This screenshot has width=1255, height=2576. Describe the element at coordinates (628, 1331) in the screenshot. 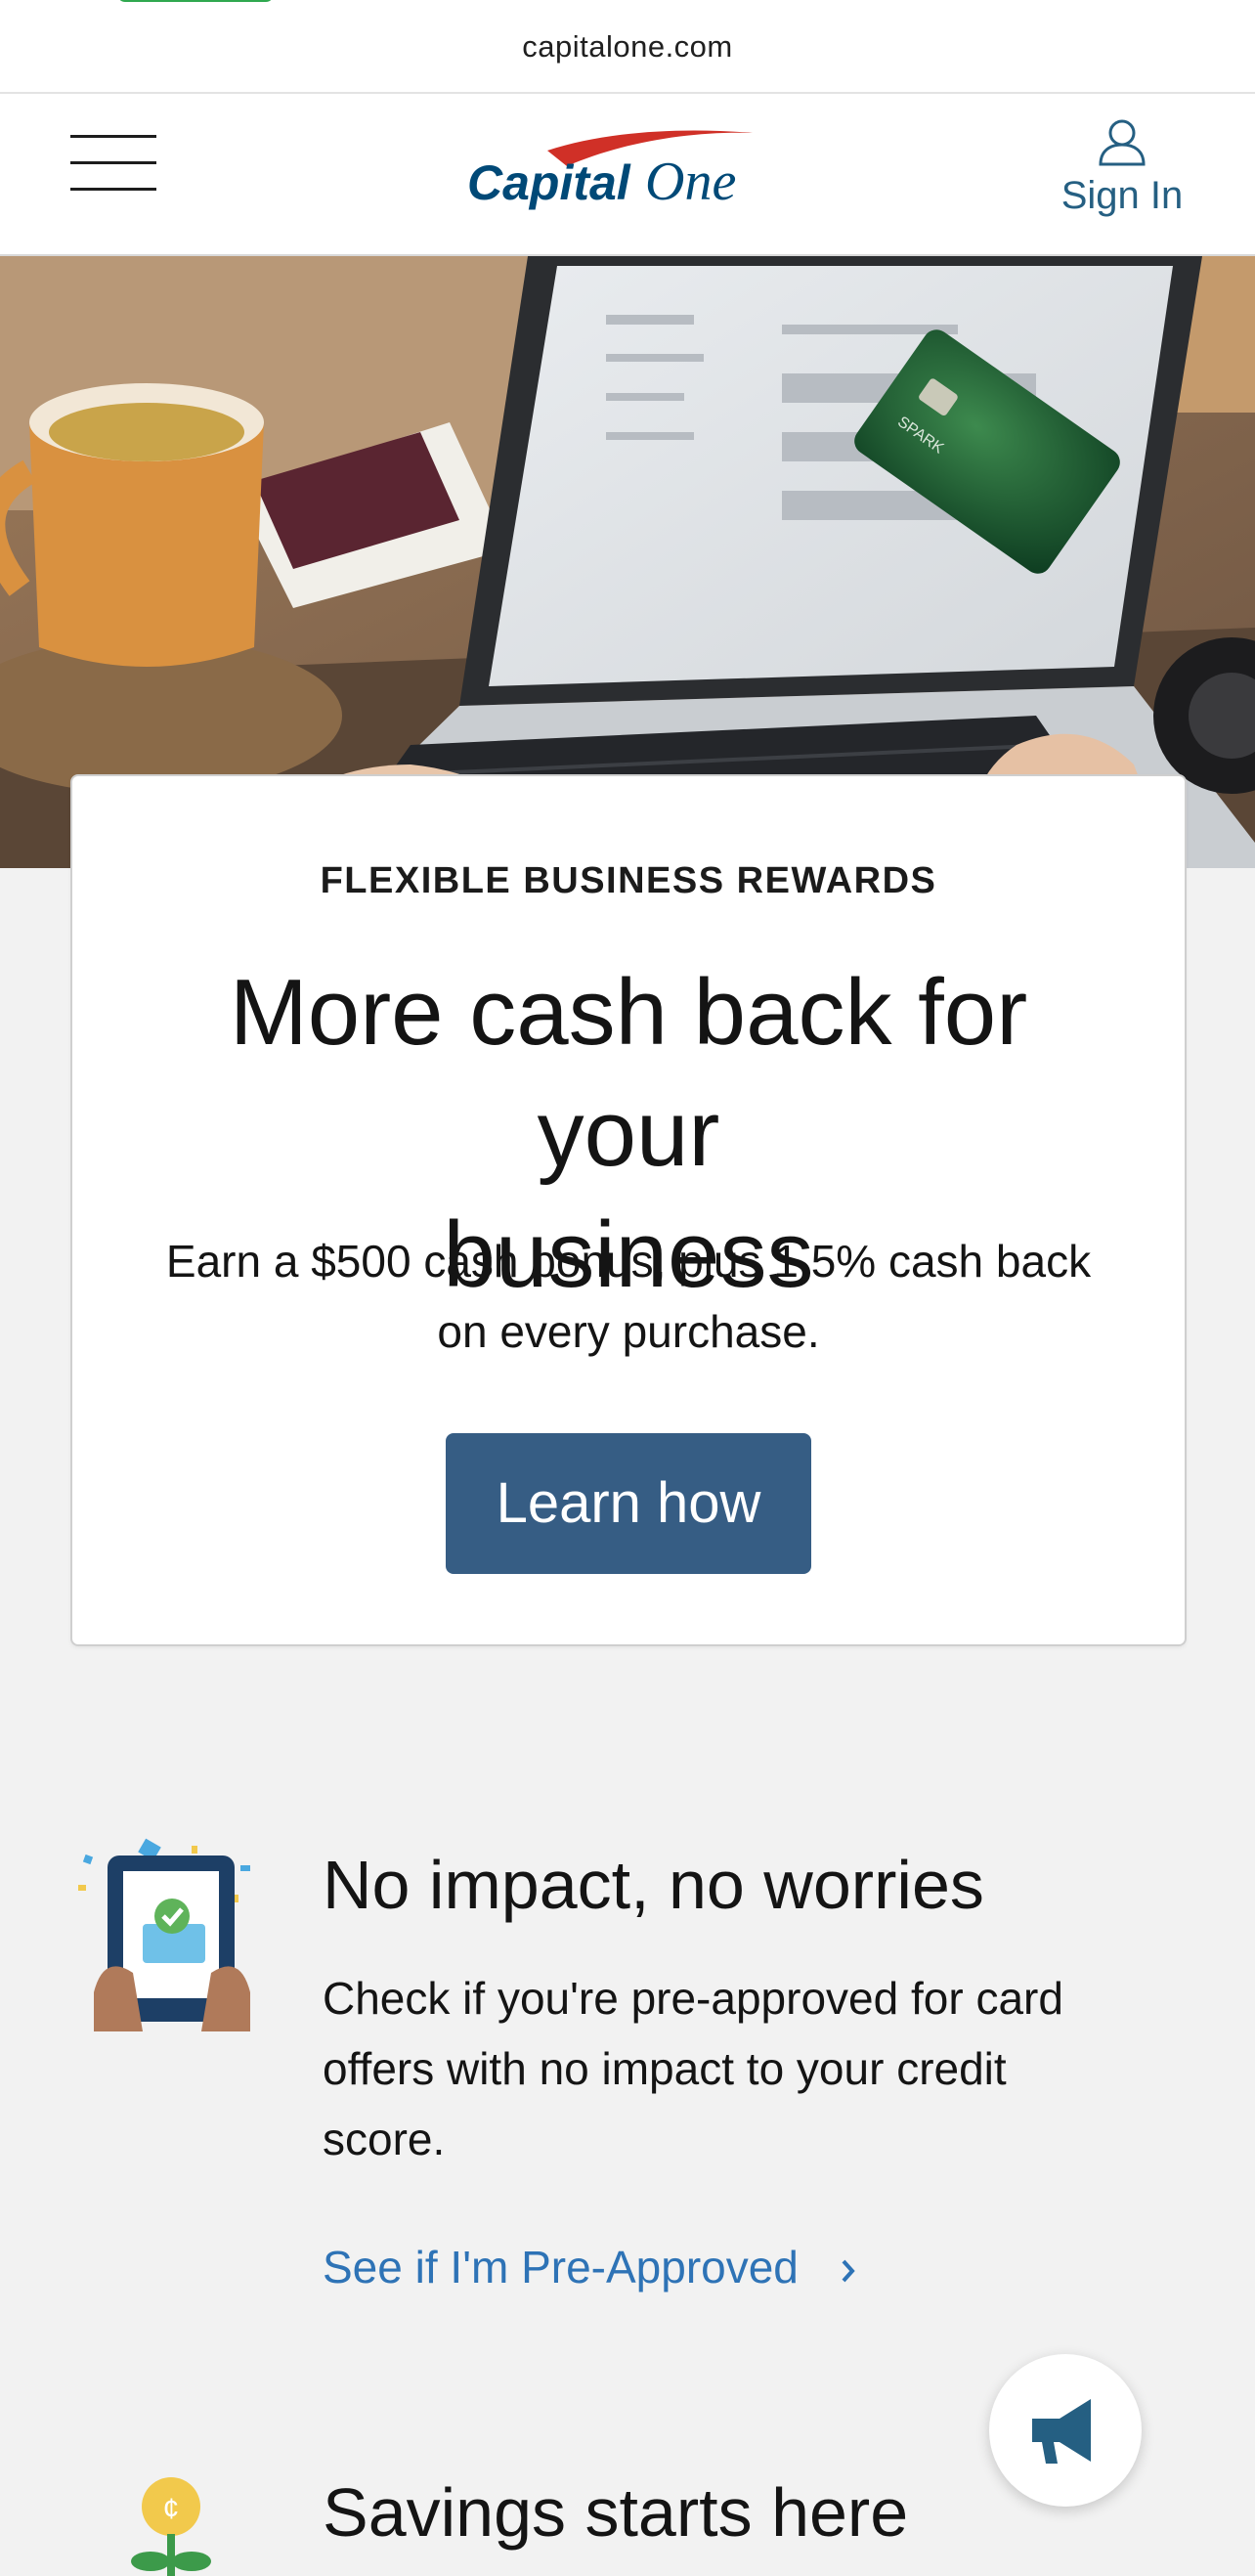

I see `promo-subtext-line2: on every purchase.` at that location.